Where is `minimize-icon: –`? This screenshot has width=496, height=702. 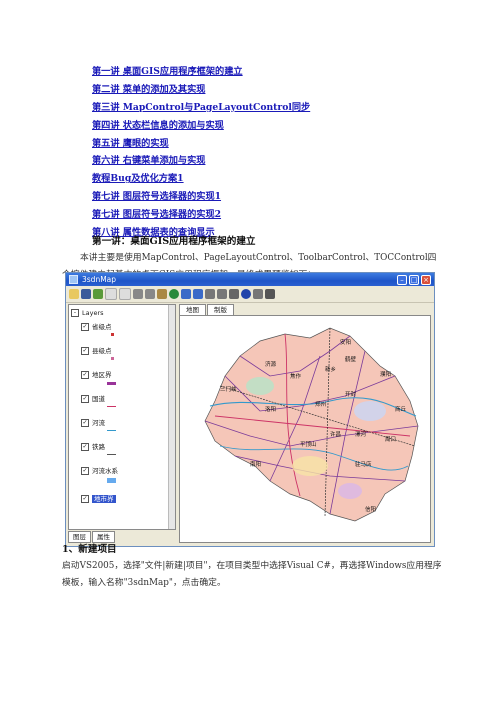 minimize-icon: – is located at coordinates (402, 279).